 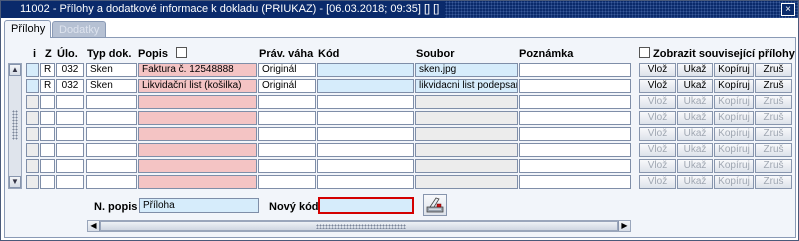 What do you see at coordinates (94, 226) in the screenshot?
I see `scroll-left-icon: ◀` at bounding box center [94, 226].